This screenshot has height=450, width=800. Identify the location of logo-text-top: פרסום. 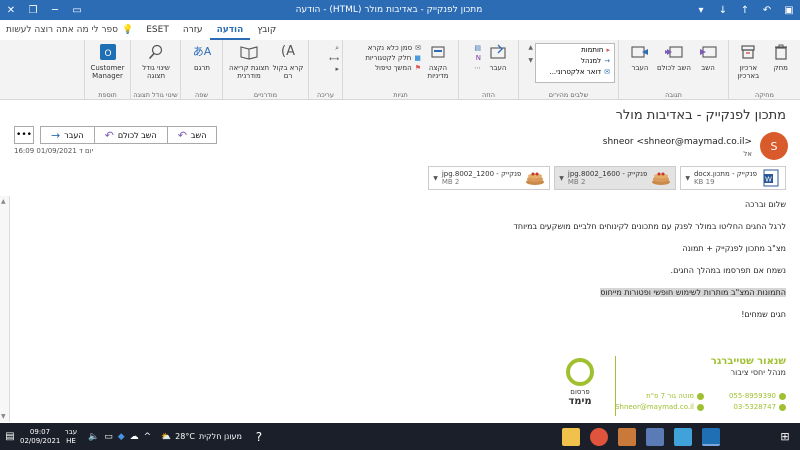
(580, 392).